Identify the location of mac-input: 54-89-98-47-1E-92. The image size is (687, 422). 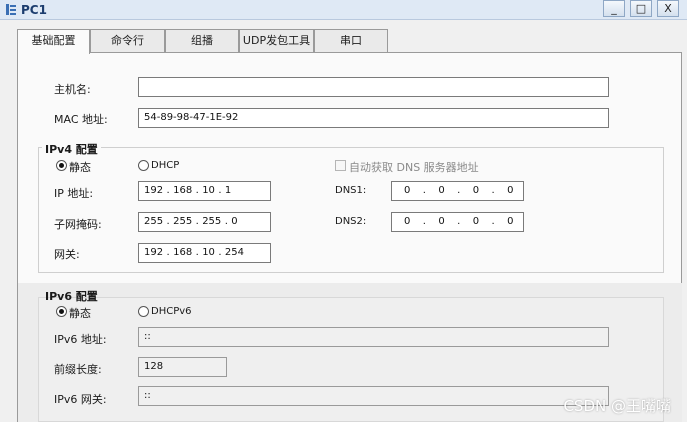
(373, 118).